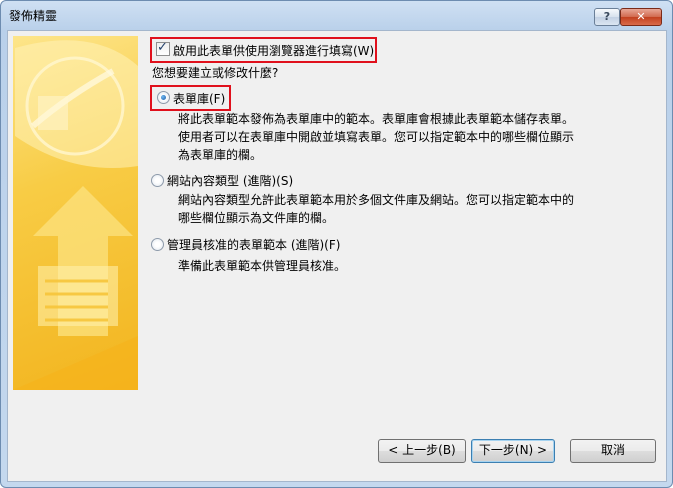 The width and height of the screenshot is (673, 488). I want to click on radio-selected-dot, so click(163, 97).